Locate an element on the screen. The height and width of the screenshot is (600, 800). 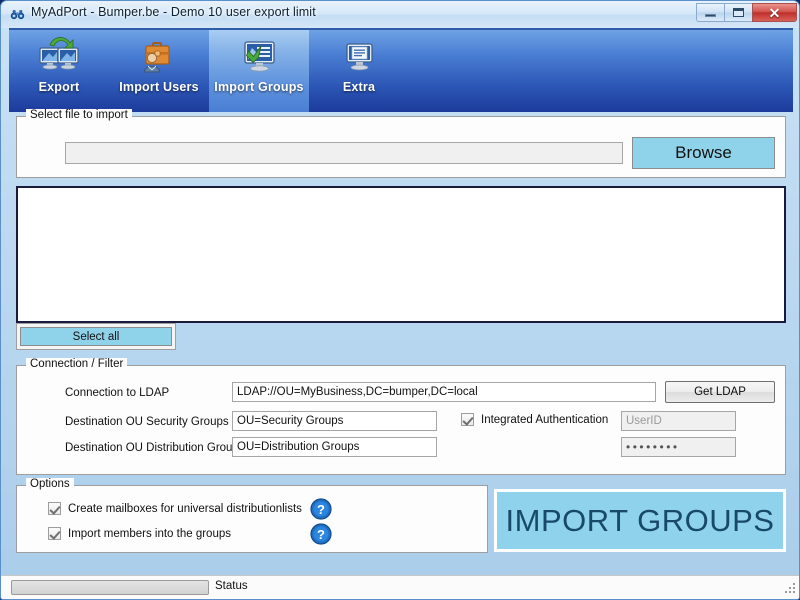
ldap-label: Connection to LDAP is located at coordinates (117, 393).